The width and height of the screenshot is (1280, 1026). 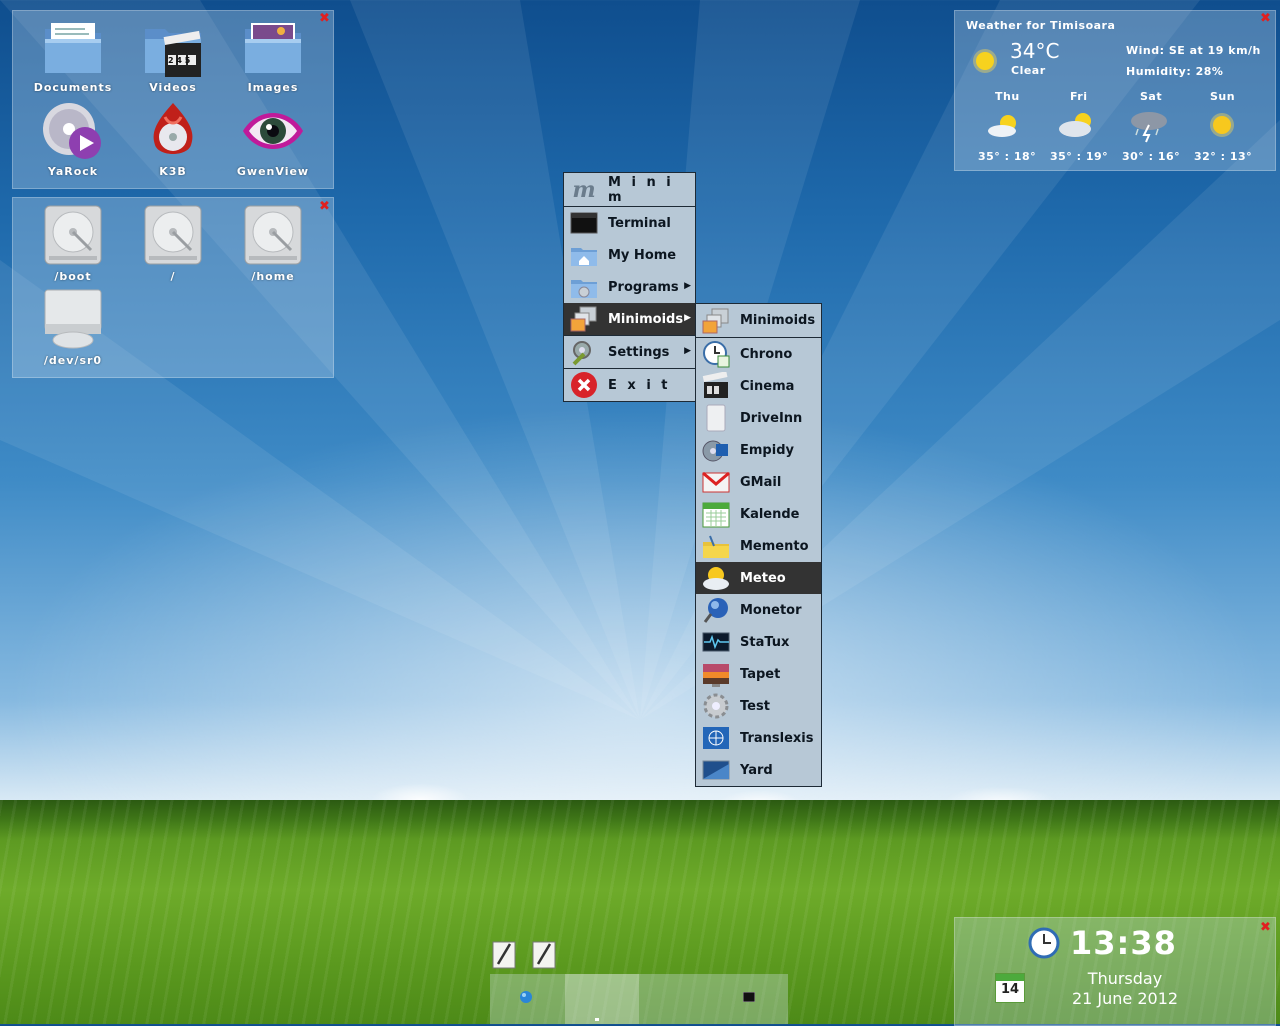 What do you see at coordinates (173, 131) in the screenshot?
I see `k3b-icon` at bounding box center [173, 131].